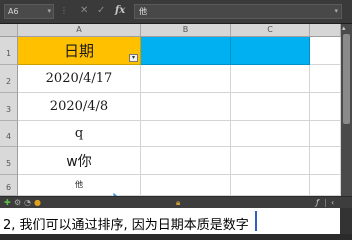  Describe the element at coordinates (325, 30) in the screenshot. I see `column-header-d` at that location.